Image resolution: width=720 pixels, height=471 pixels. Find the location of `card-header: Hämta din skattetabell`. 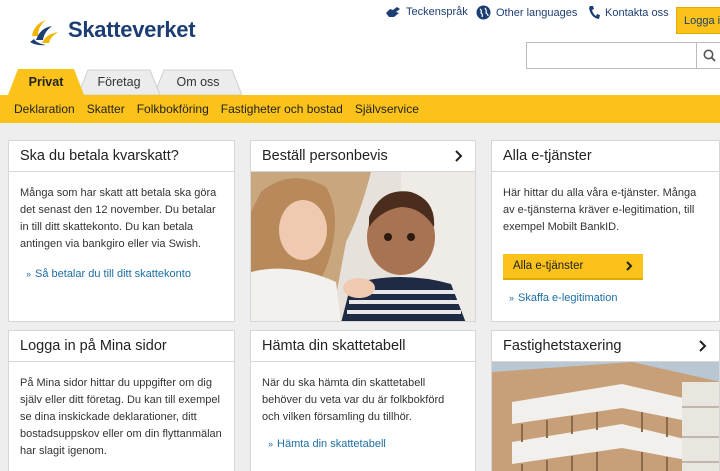

card-header: Hämta din skattetabell is located at coordinates (363, 346).